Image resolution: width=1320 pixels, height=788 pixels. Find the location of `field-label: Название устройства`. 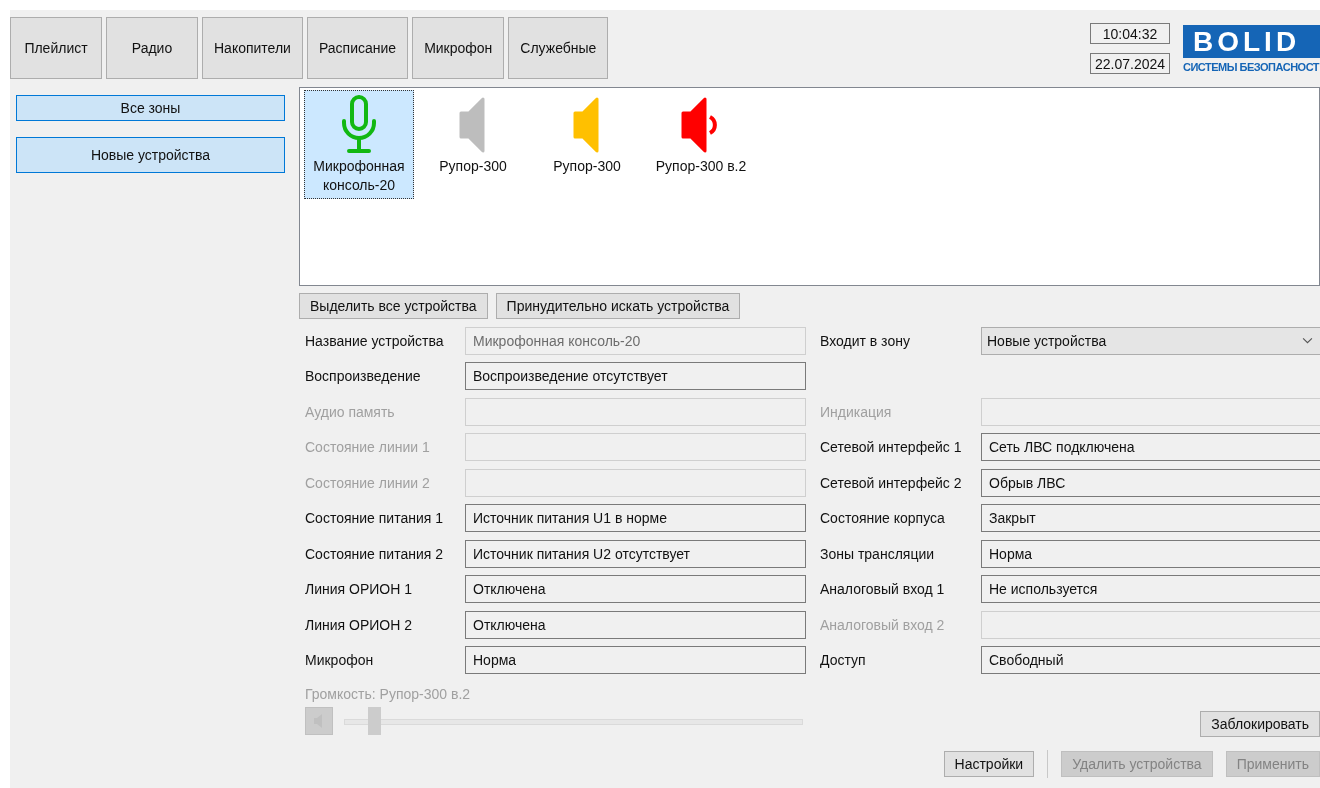

field-label: Название устройства is located at coordinates (375, 340).